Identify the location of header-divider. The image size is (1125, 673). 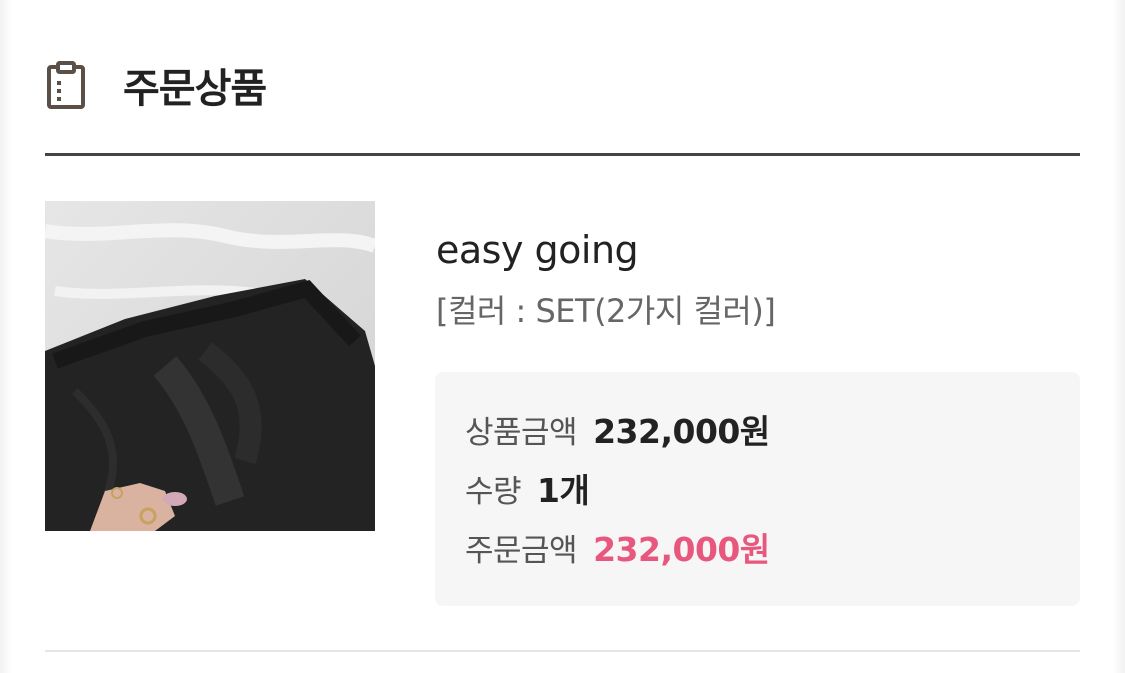
(562, 154).